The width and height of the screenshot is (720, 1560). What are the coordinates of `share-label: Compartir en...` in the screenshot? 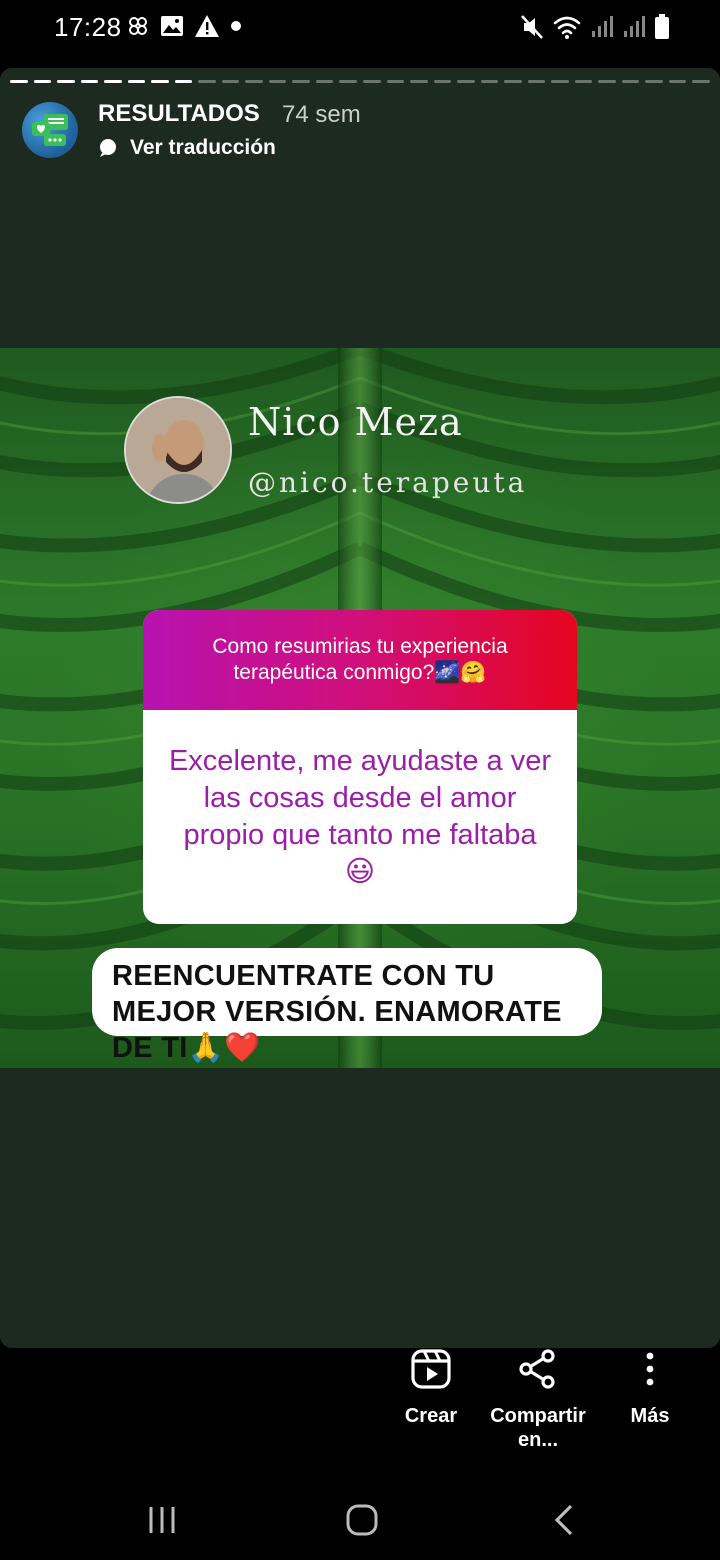 It's located at (538, 1428).